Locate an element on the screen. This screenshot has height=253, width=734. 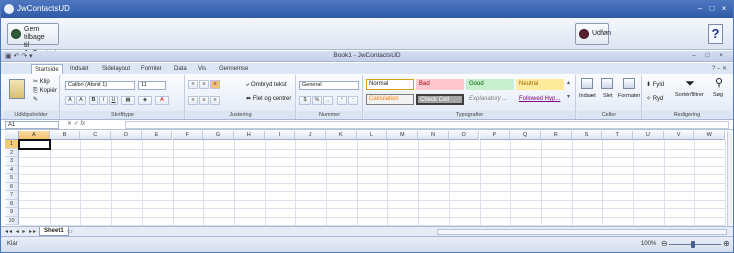
column-header-h: H is located at coordinates (249, 135).